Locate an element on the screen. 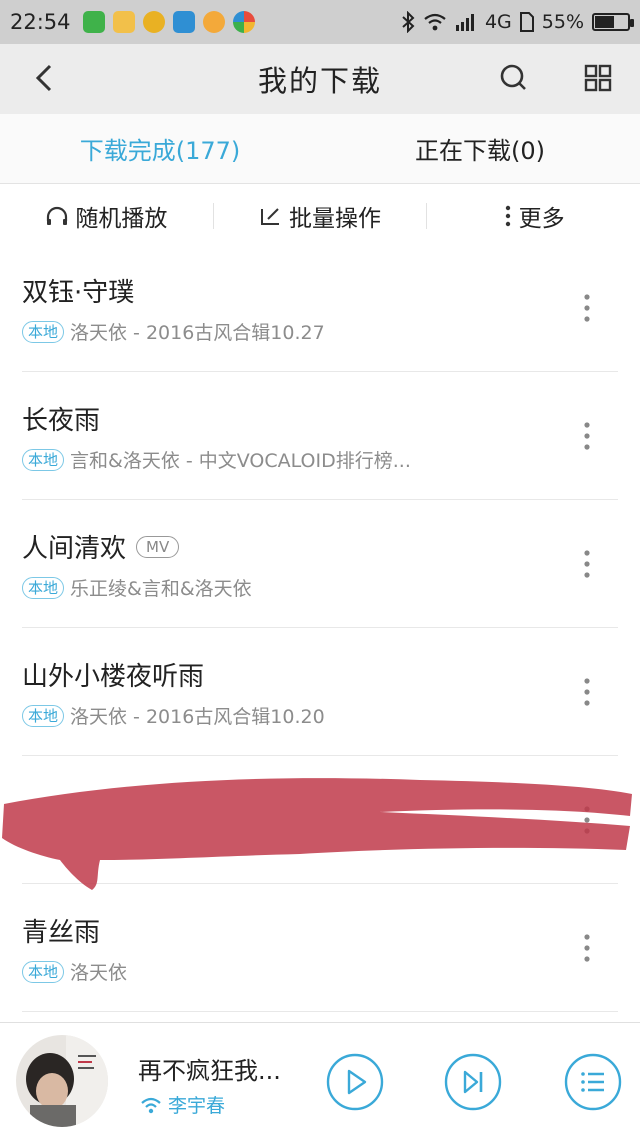 This screenshot has height=1138, width=640. headphones-icon is located at coordinates (57, 215).